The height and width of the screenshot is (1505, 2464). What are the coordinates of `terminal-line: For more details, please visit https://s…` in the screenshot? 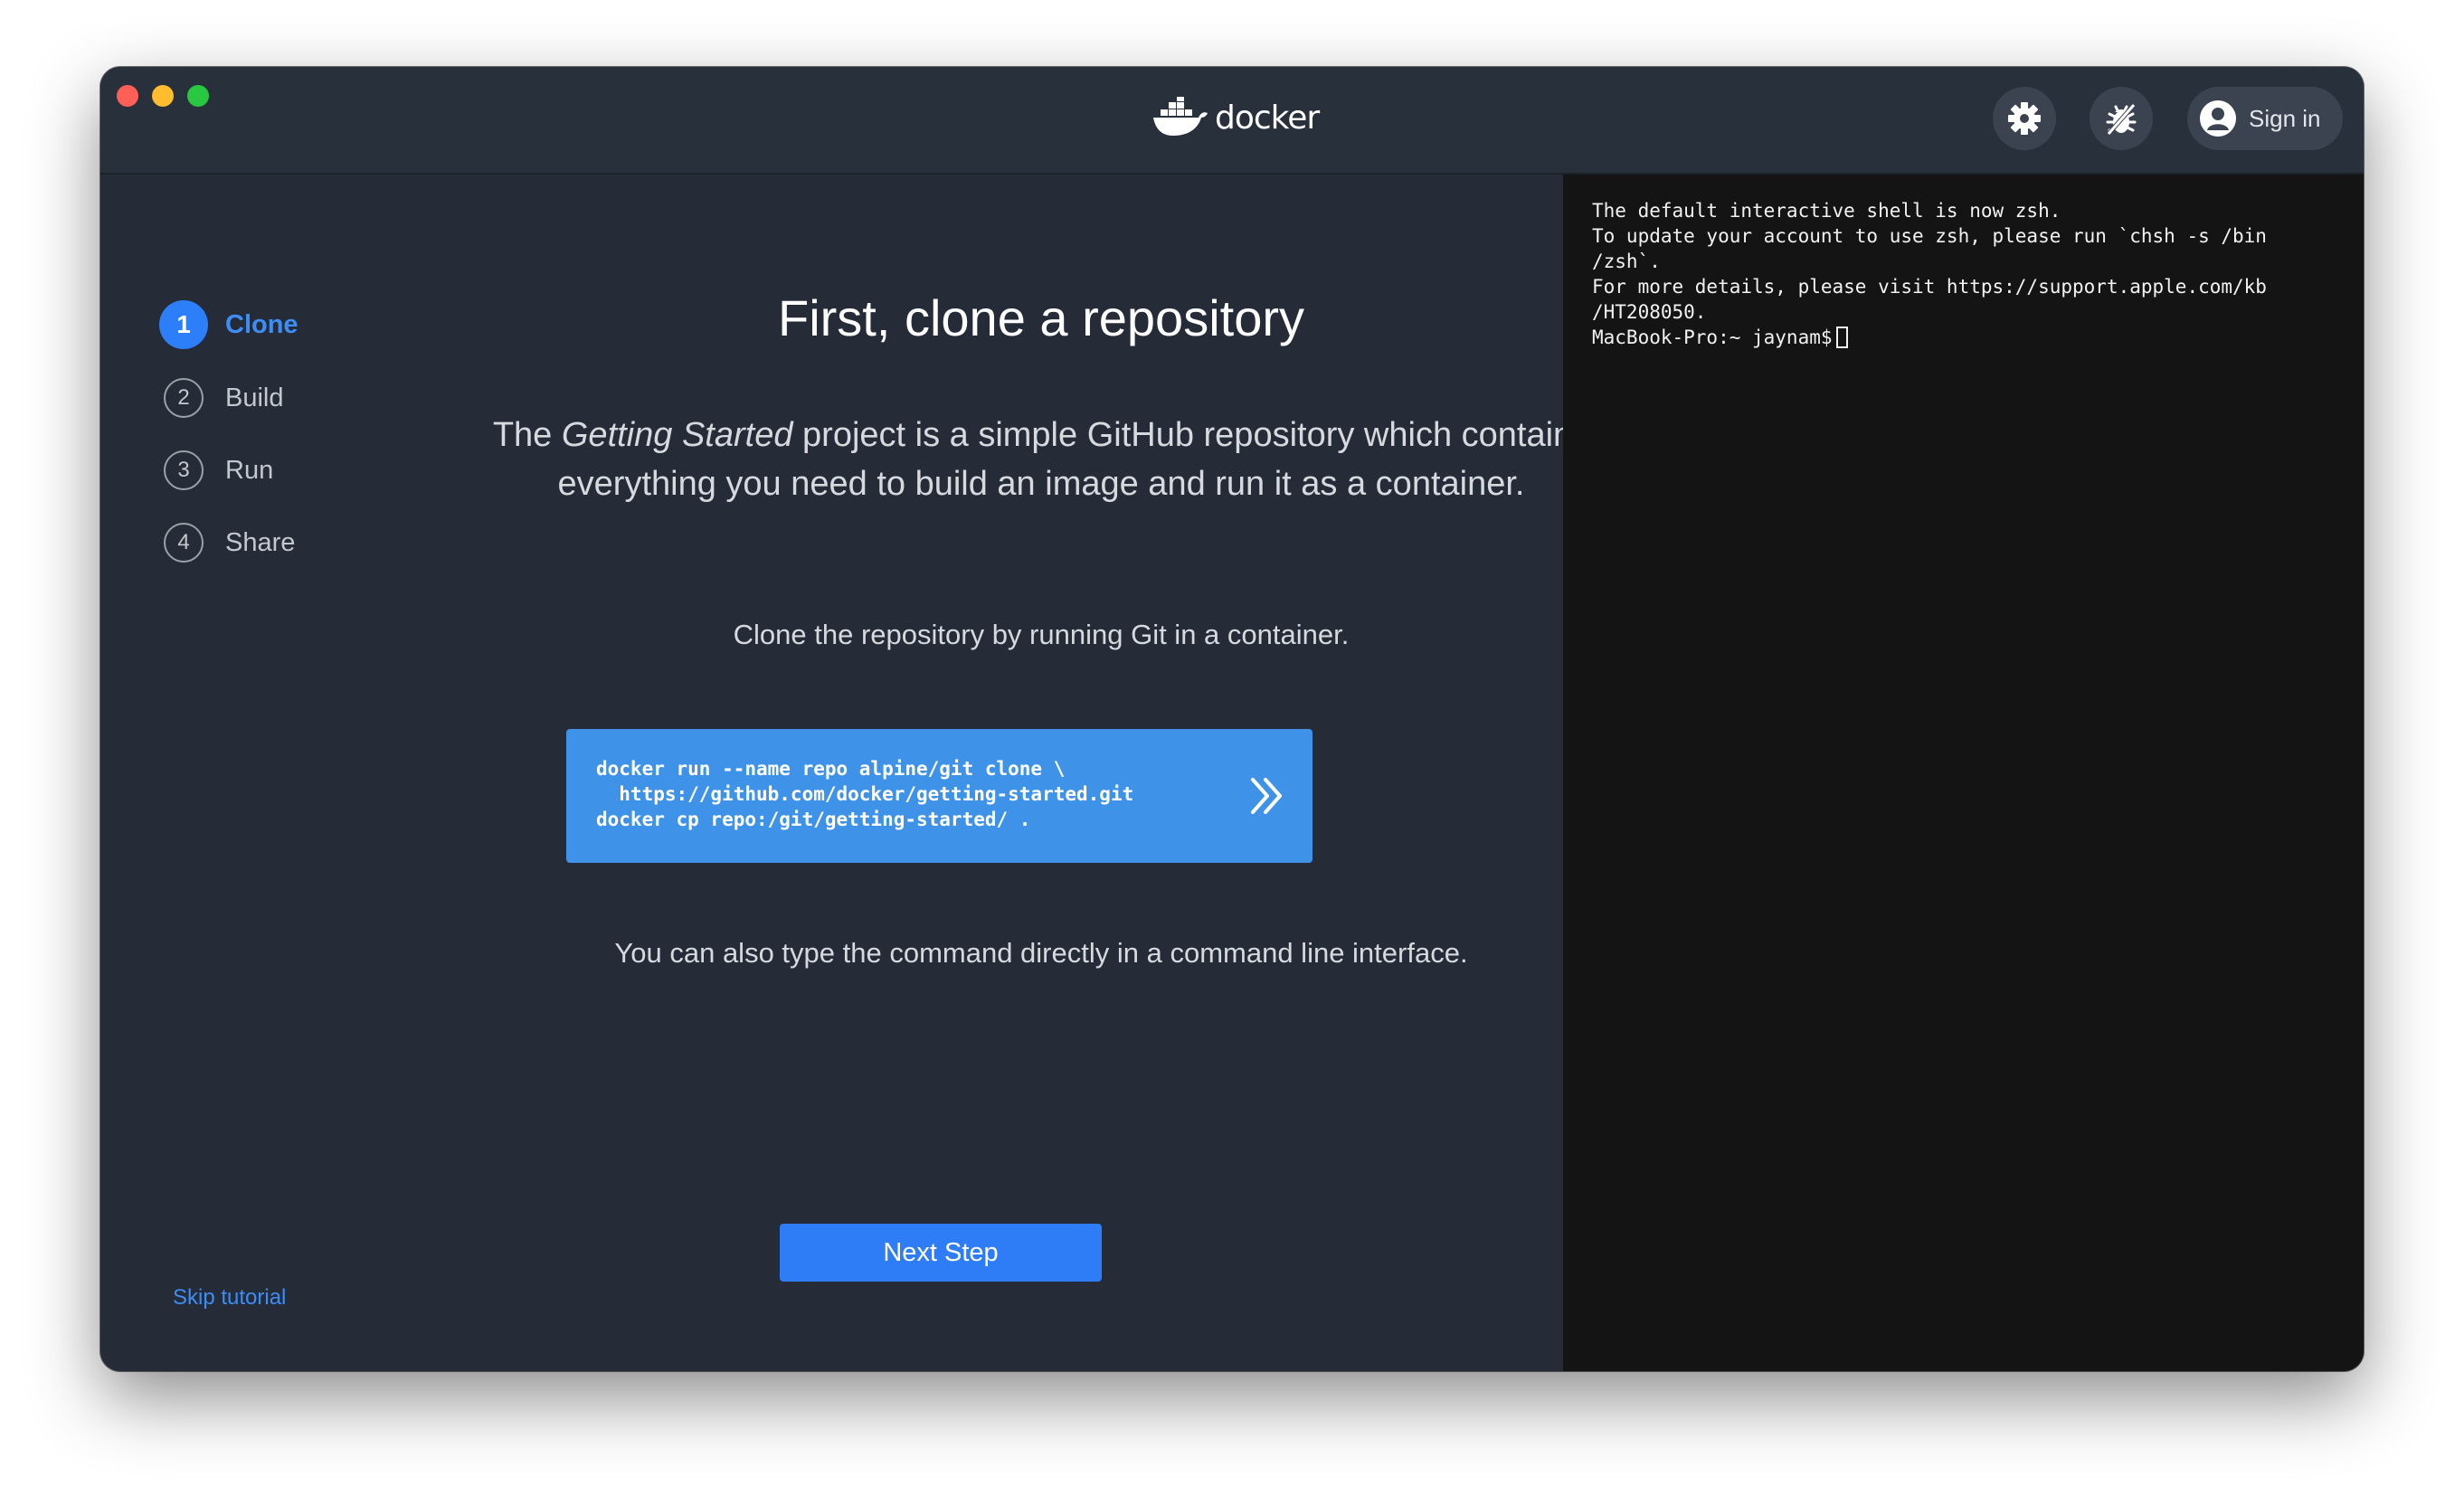 It's located at (1930, 287).